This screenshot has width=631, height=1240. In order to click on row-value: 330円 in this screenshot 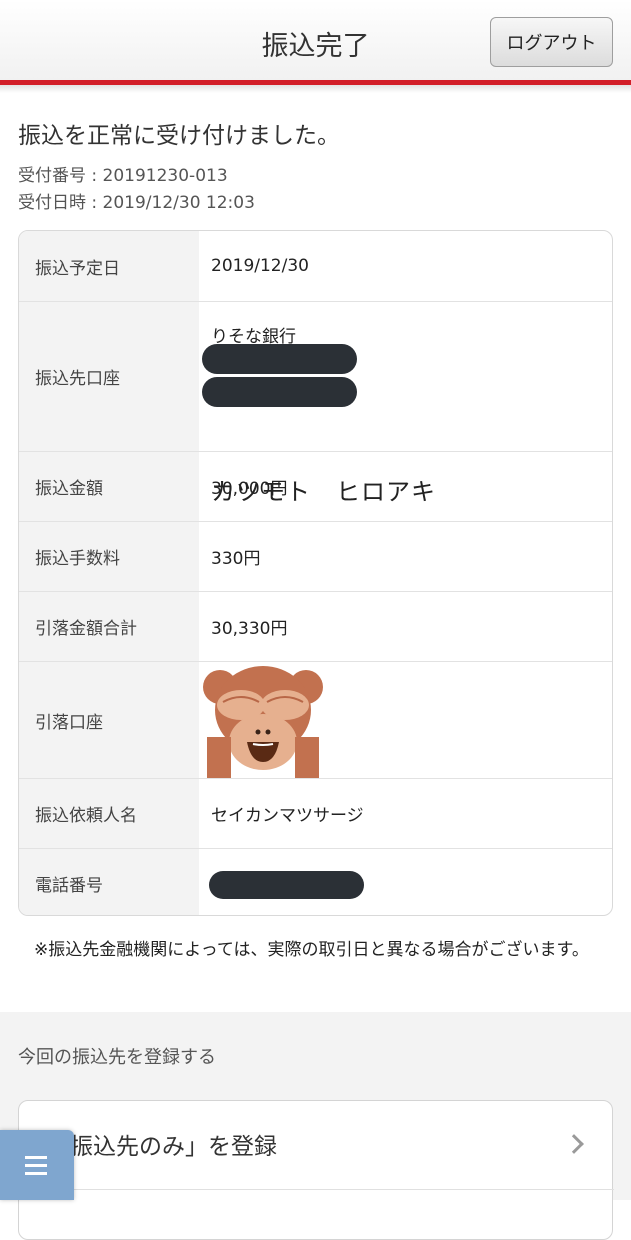, I will do `click(236, 559)`.